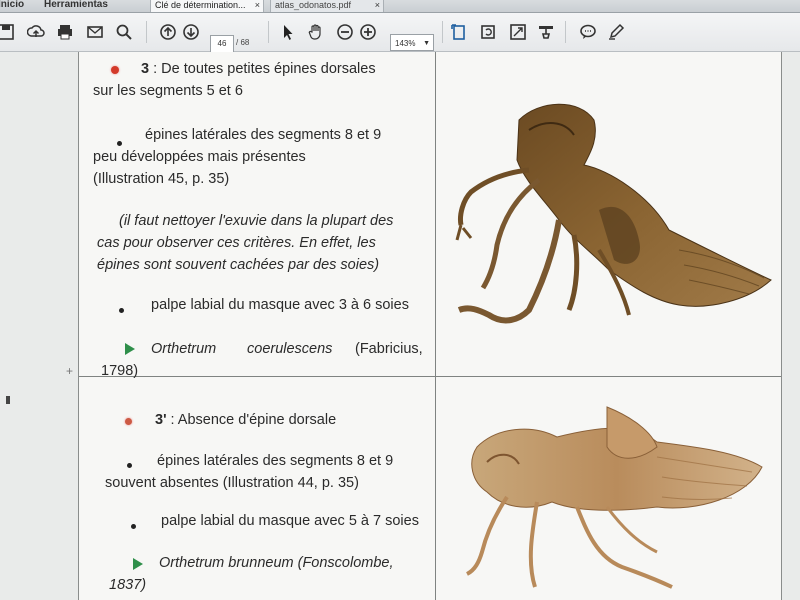 The height and width of the screenshot is (600, 800). I want to click on page-down-icon, so click(191, 32).